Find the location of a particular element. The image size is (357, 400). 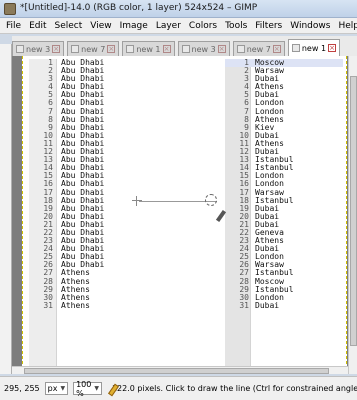

vertical-ruler is located at coordinates (6, 209).